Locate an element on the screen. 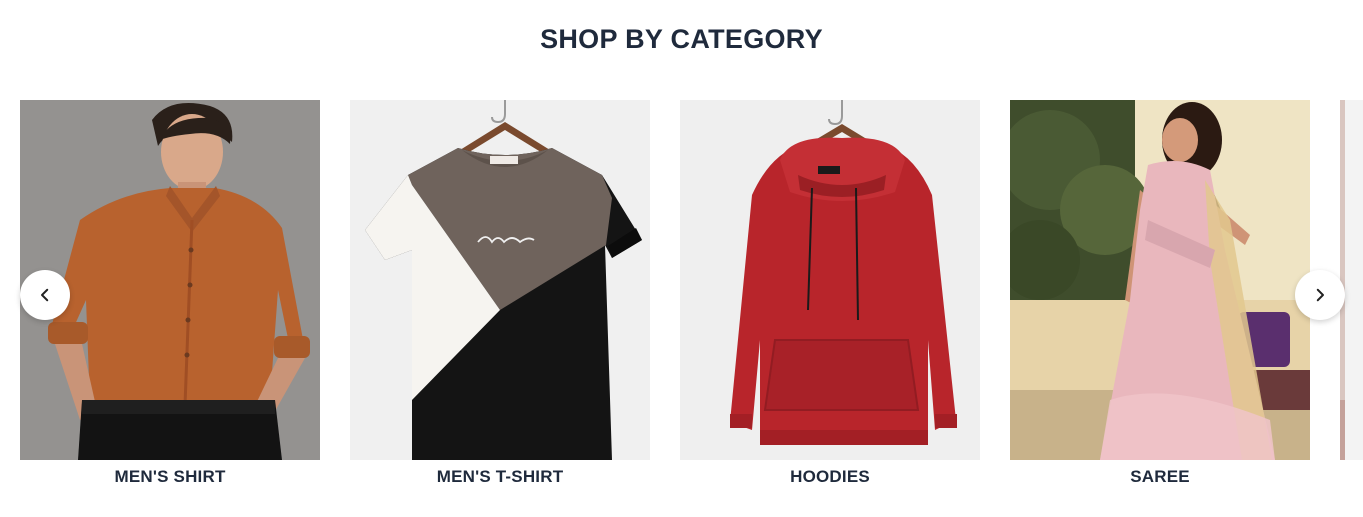  section-title: SHOP BY CATEGORY is located at coordinates (681, 39).